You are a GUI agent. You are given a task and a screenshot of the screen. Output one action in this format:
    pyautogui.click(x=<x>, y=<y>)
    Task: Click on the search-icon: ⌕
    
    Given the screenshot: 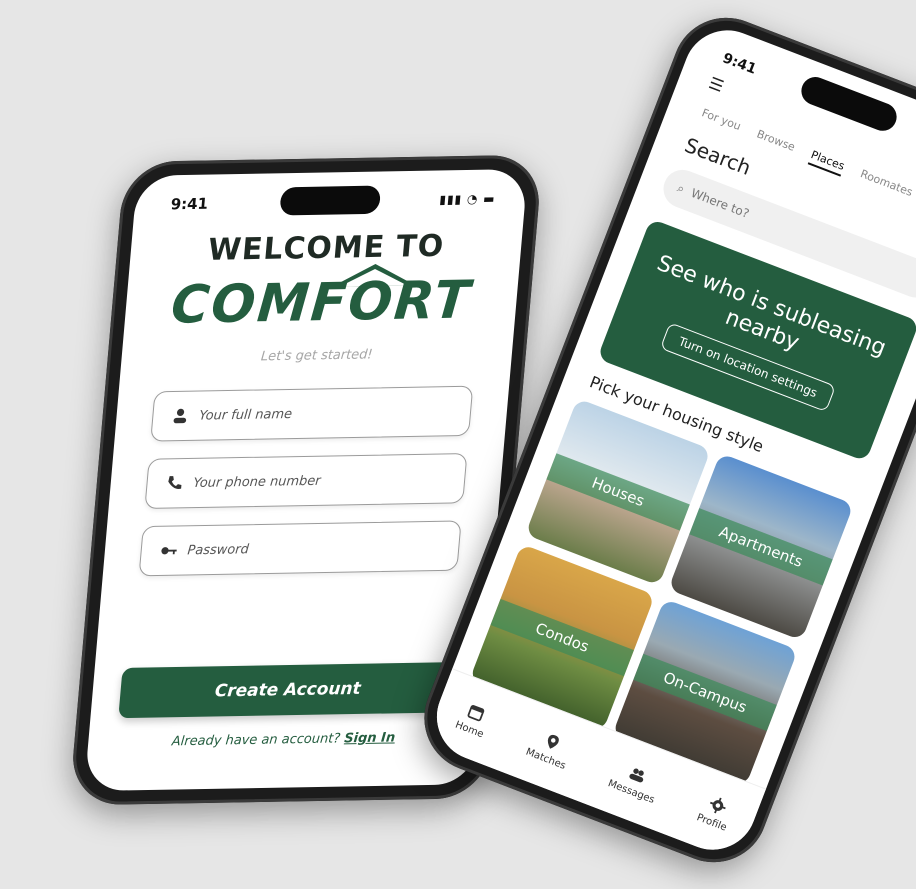 What is the action you would take?
    pyautogui.click(x=681, y=188)
    